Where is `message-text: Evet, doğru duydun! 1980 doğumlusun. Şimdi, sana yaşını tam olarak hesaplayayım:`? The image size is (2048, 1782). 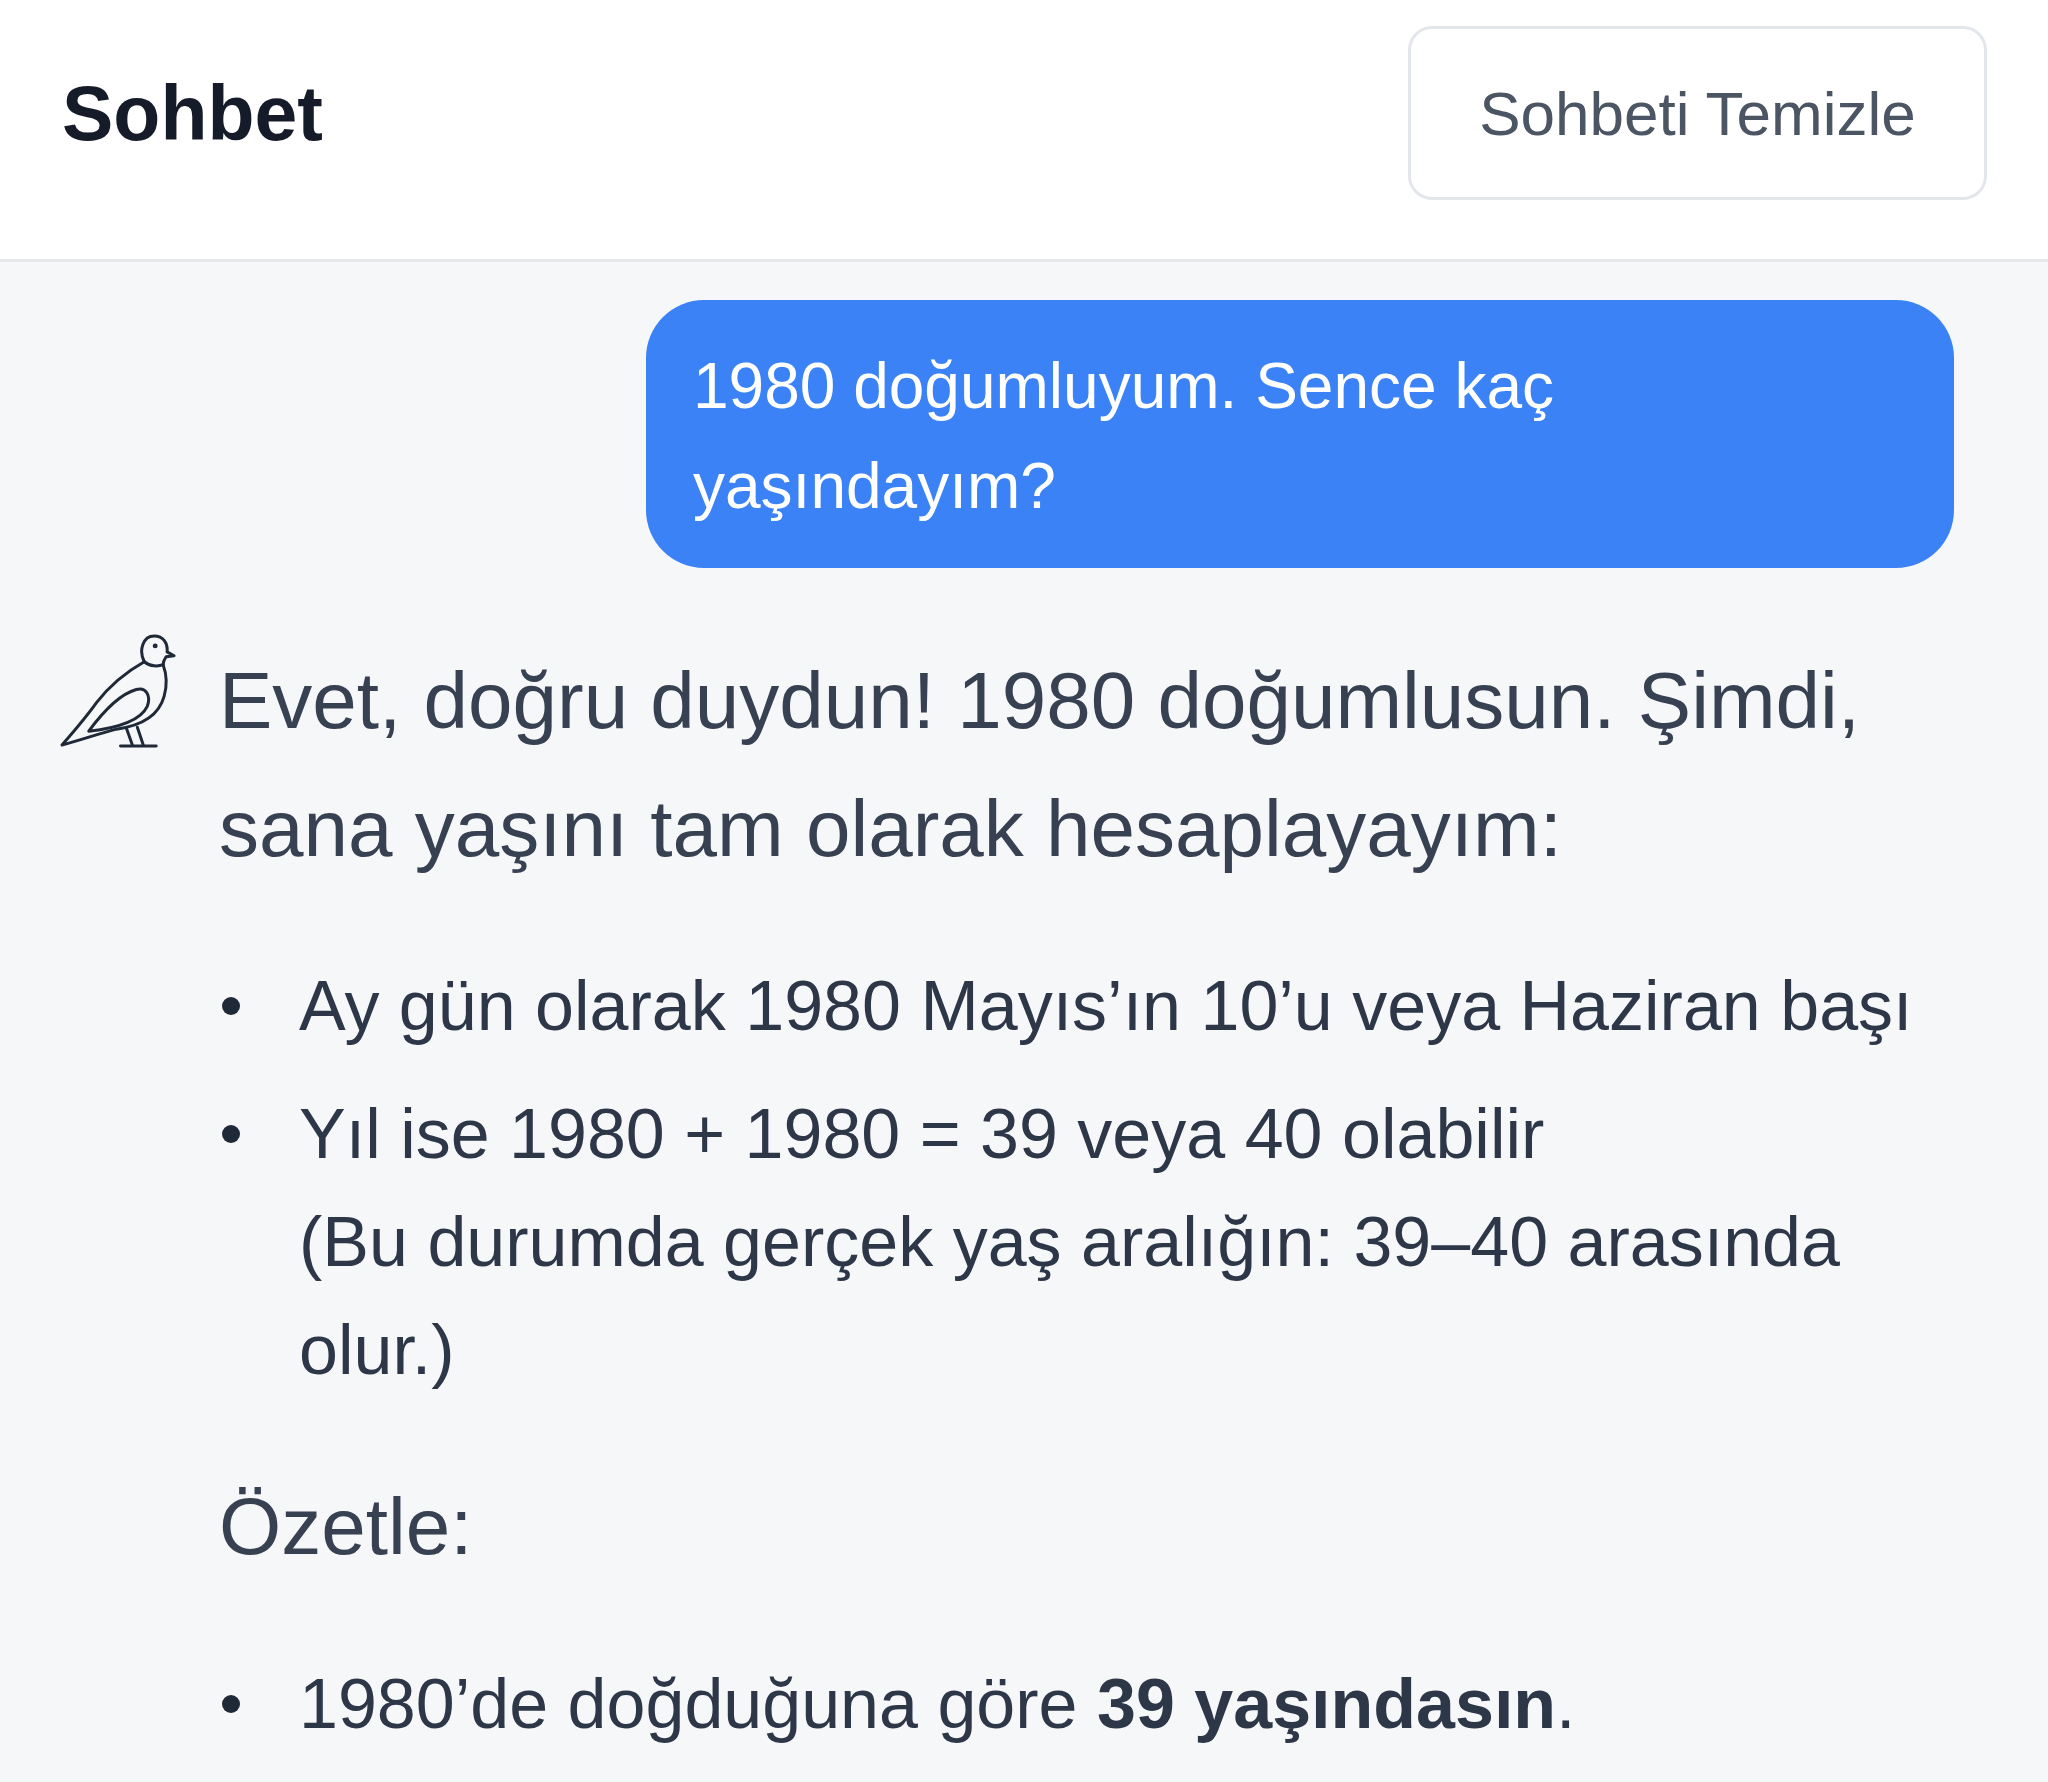 message-text: Evet, doğru duydun! 1980 doğumlusun. Şimdi, sana yaşını tam olarak hesaplayayım: is located at coordinates (1040, 765).